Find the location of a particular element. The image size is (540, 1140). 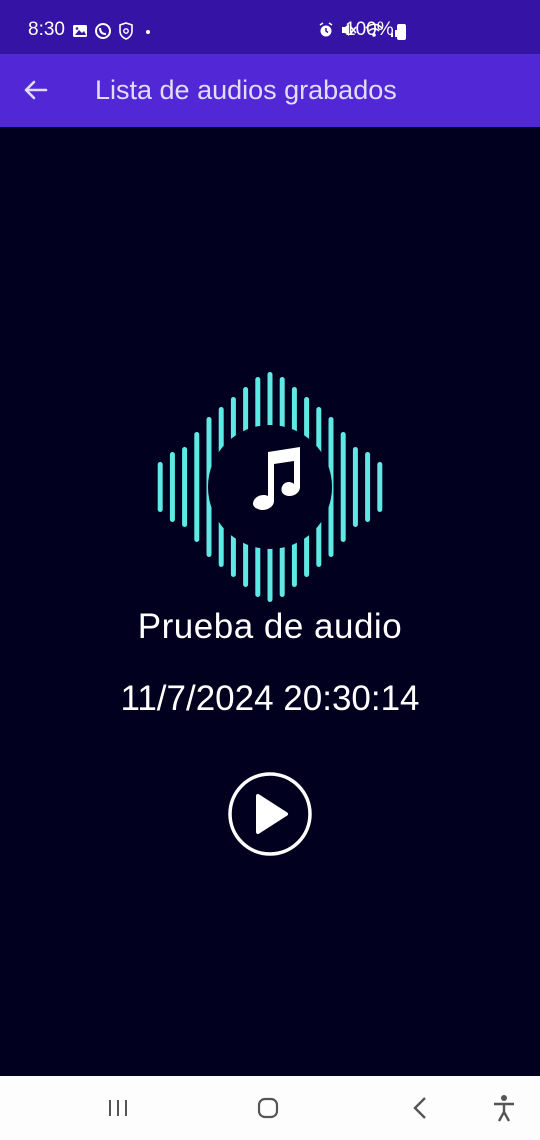

status-bar: 8:30 100% is located at coordinates (270, 27).